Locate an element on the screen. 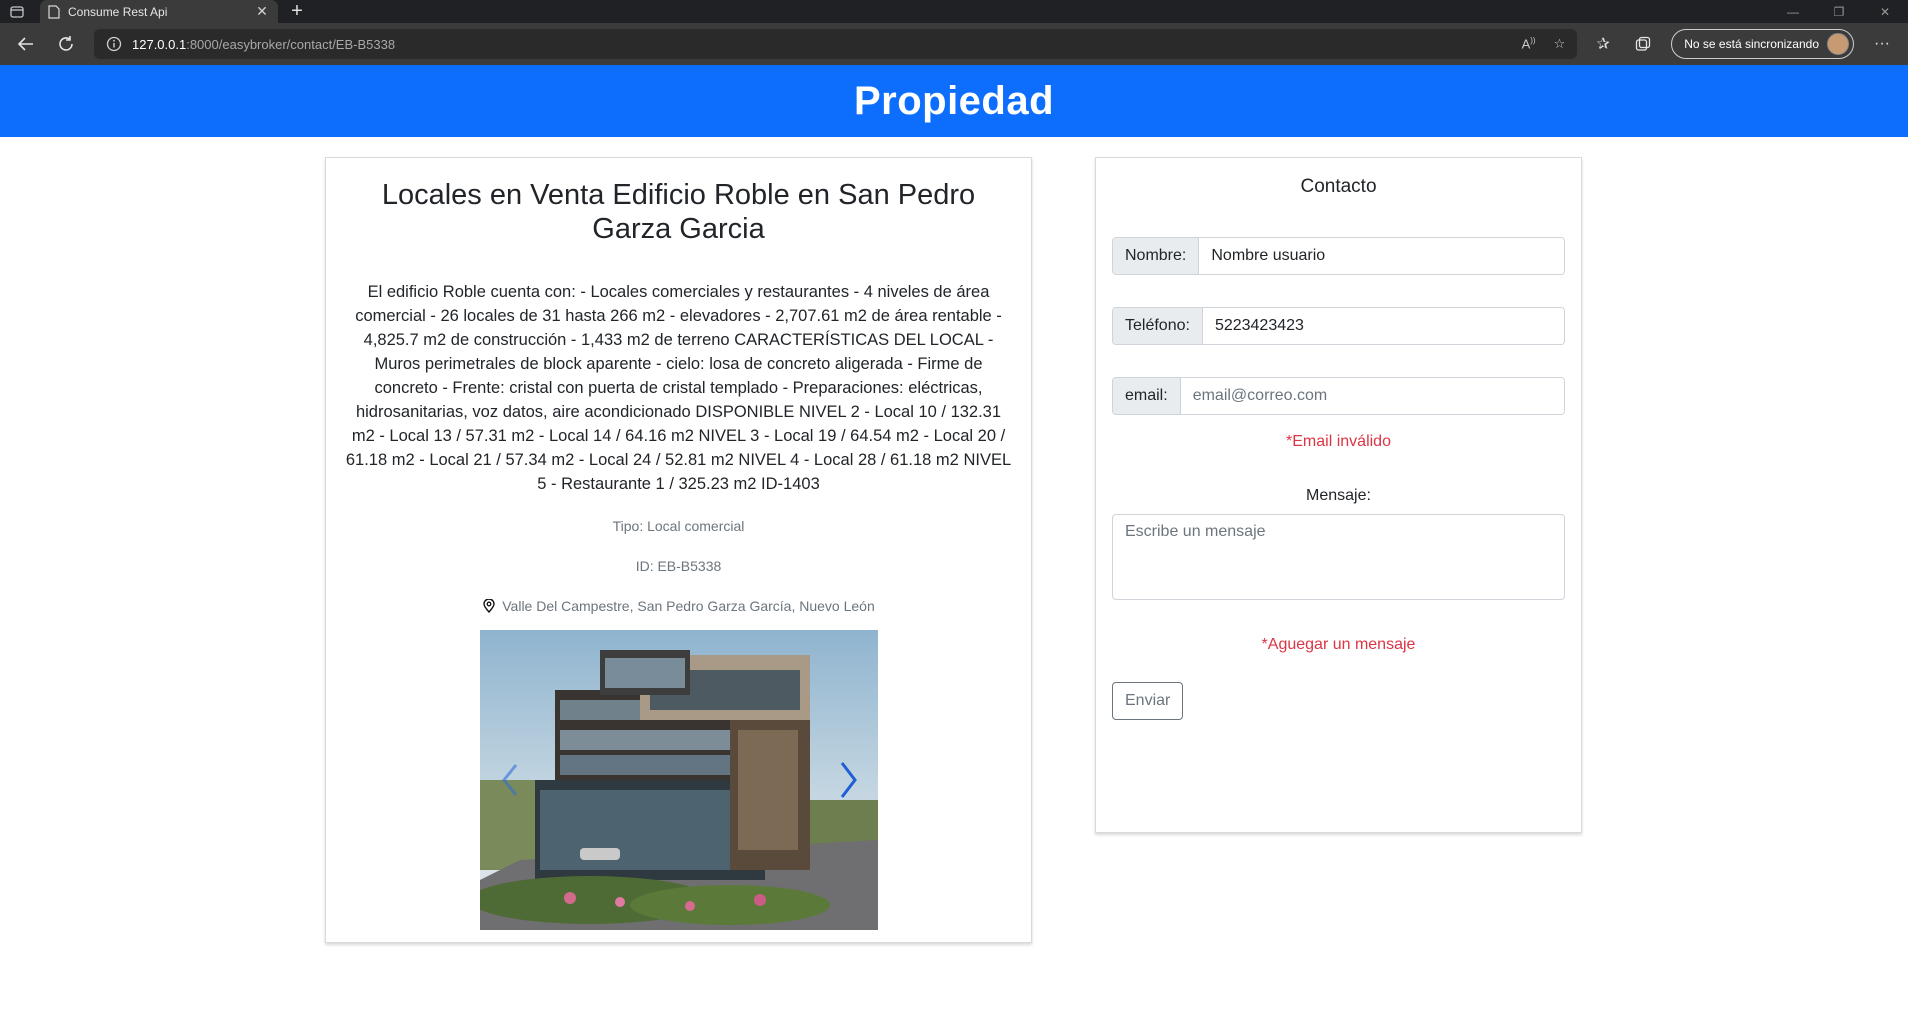 Image resolution: width=1908 pixels, height=1024 pixels. nombre-group: Nombre: is located at coordinates (1338, 256).